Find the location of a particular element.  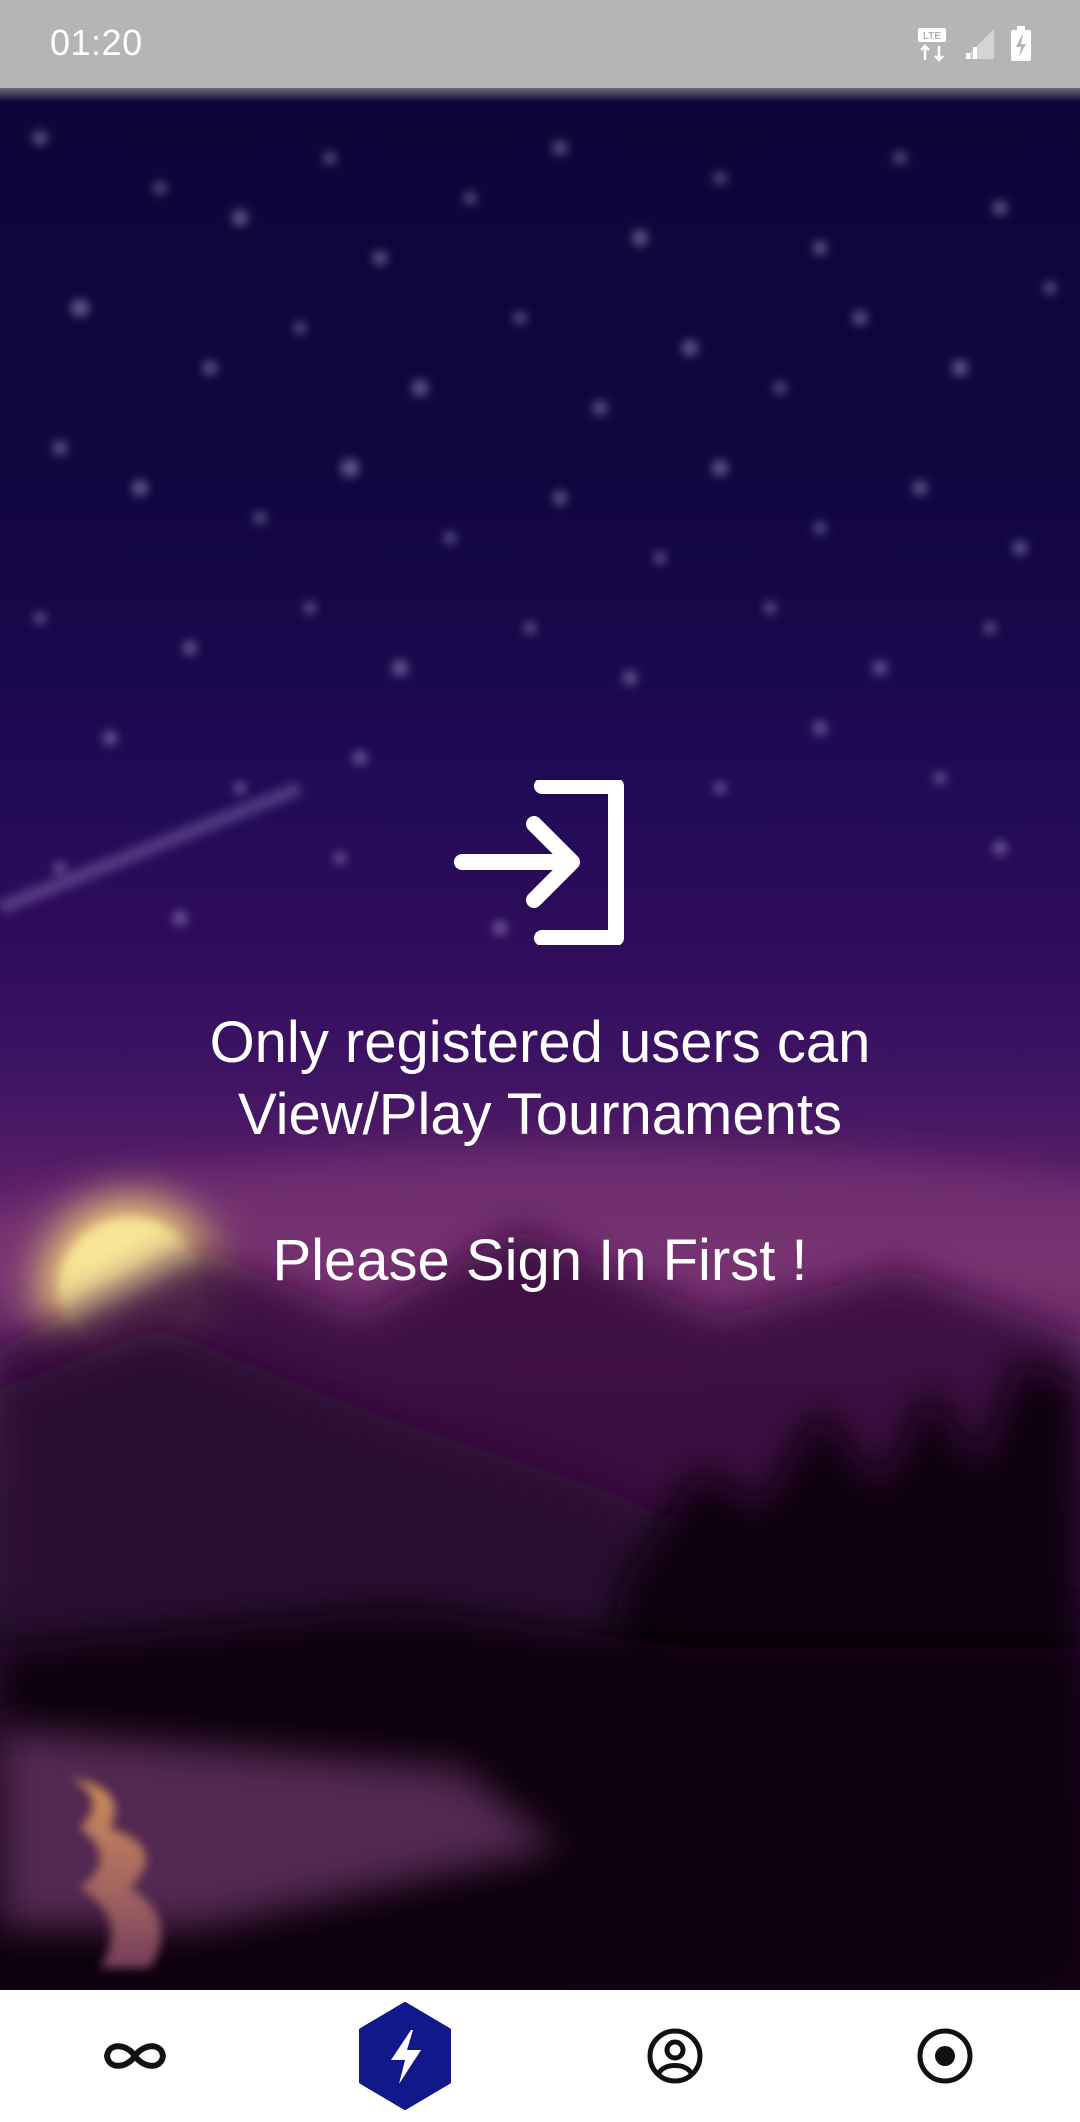

status-time: 01:20 is located at coordinates (96, 42).